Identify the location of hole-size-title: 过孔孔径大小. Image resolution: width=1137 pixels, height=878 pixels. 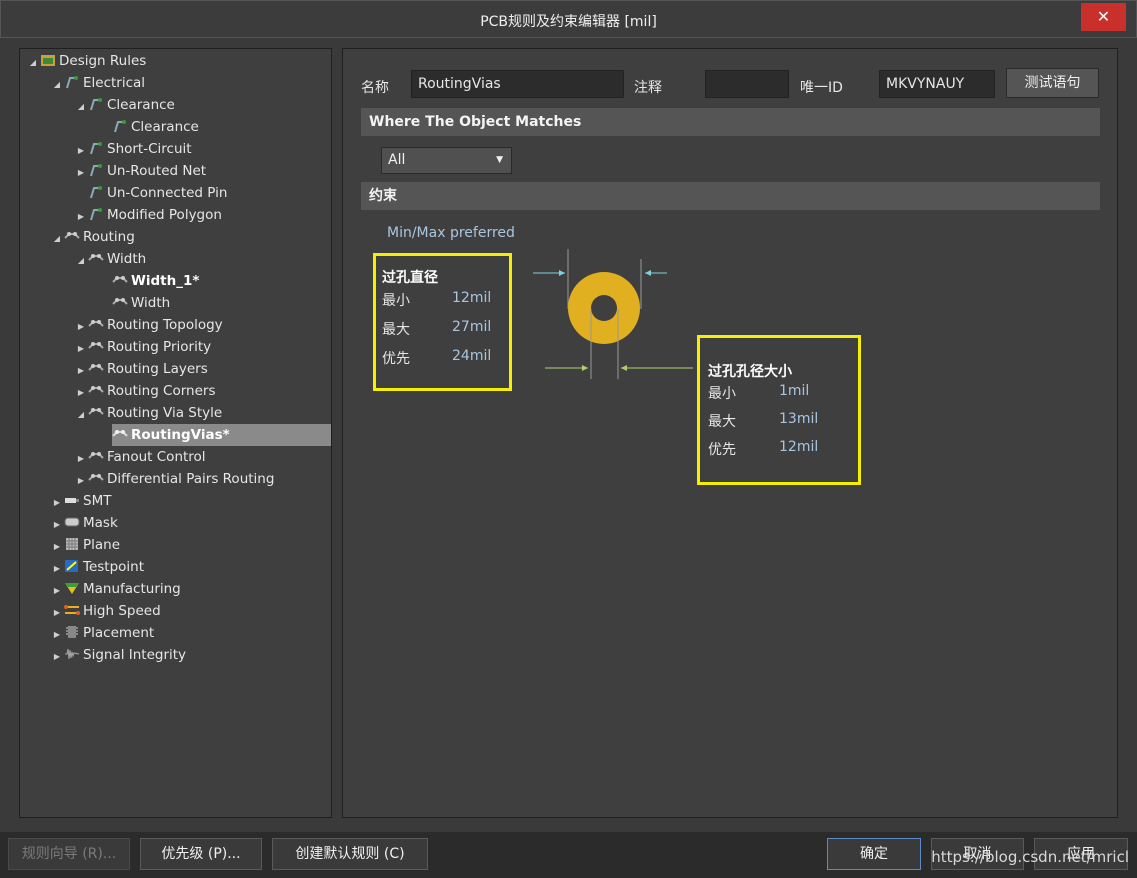
(750, 372).